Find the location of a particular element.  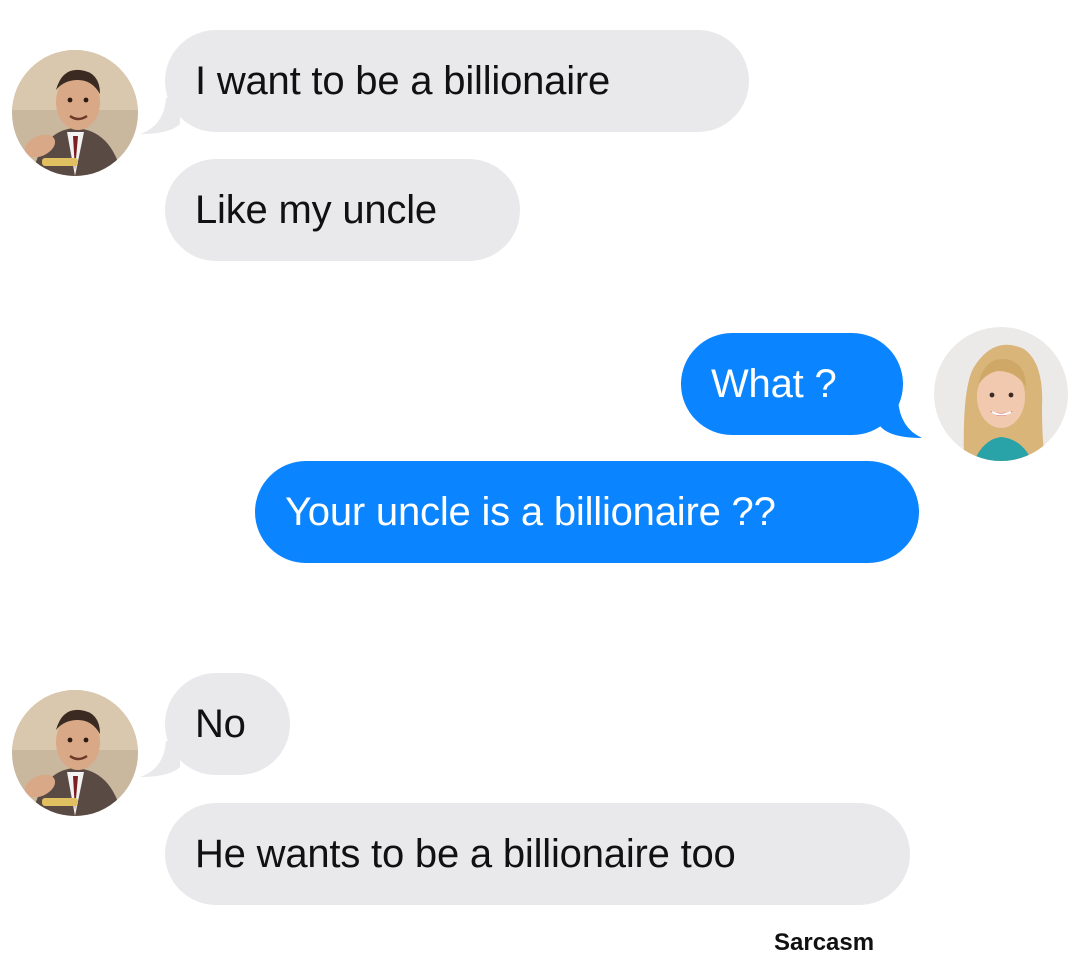

outgoing-message-bubble: What ? is located at coordinates (792, 384).